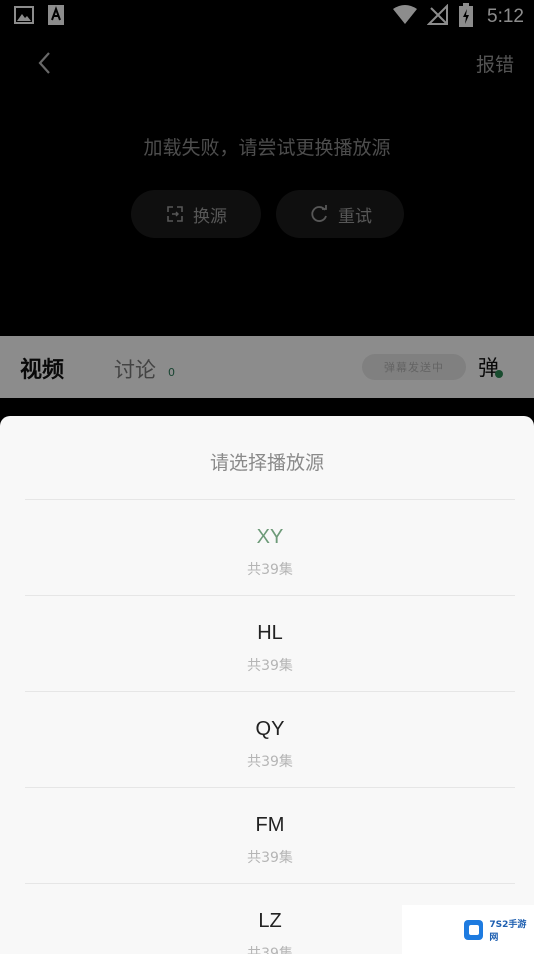 This screenshot has width=534, height=954. What do you see at coordinates (270, 633) in the screenshot?
I see `source-name: HL` at bounding box center [270, 633].